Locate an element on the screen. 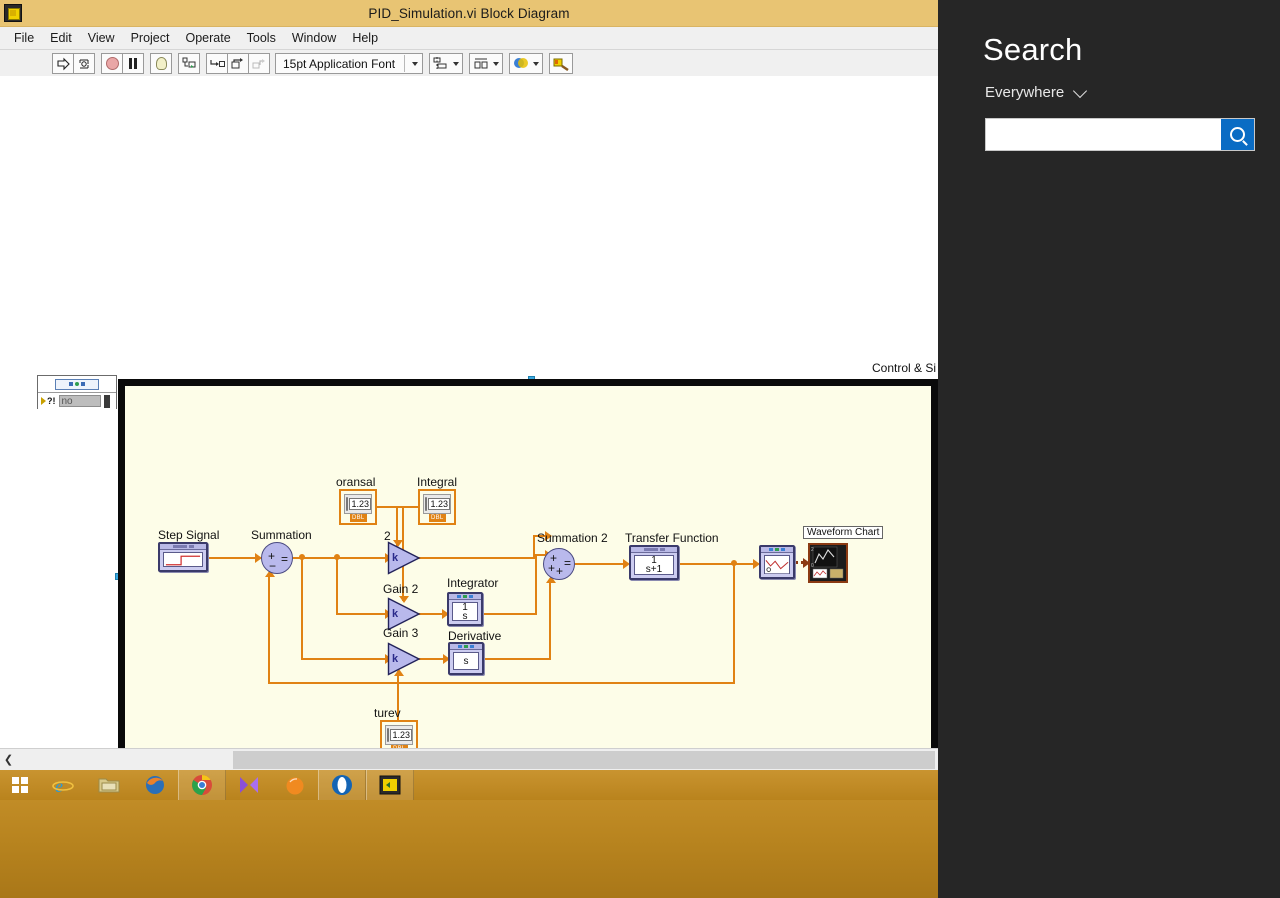 This screenshot has width=1280, height=898. horizontal-scrollbar: ❮ is located at coordinates (469, 759).